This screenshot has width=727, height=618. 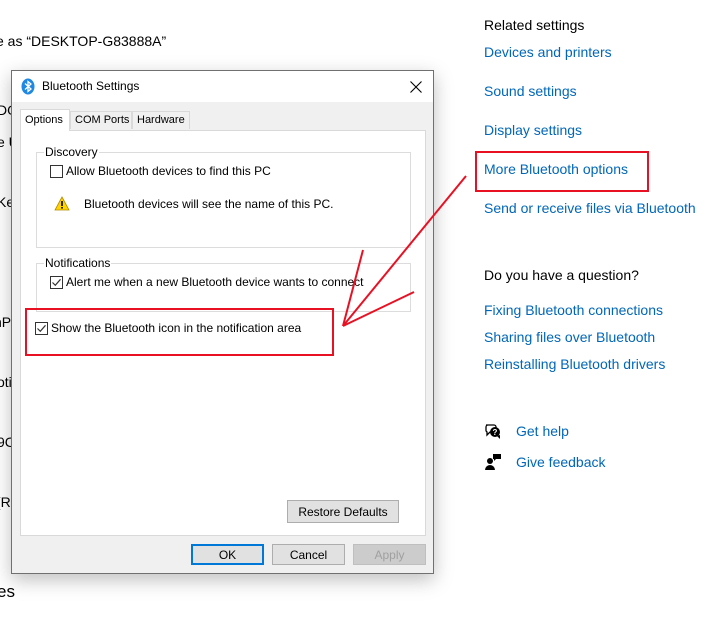 What do you see at coordinates (561, 462) in the screenshot?
I see `give-feedback-link: Give feedback` at bounding box center [561, 462].